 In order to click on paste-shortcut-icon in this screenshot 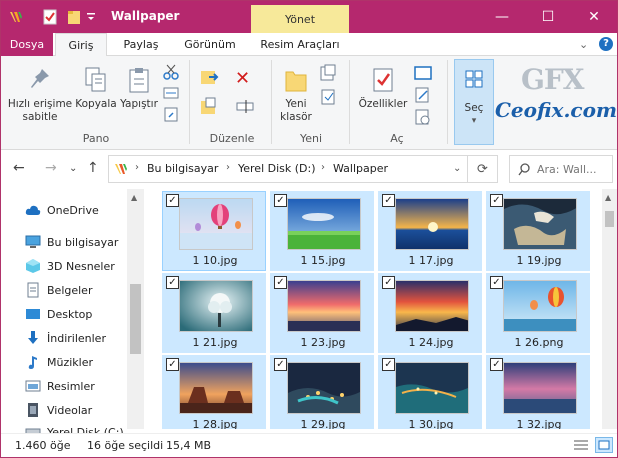, I will do `click(171, 115)`.